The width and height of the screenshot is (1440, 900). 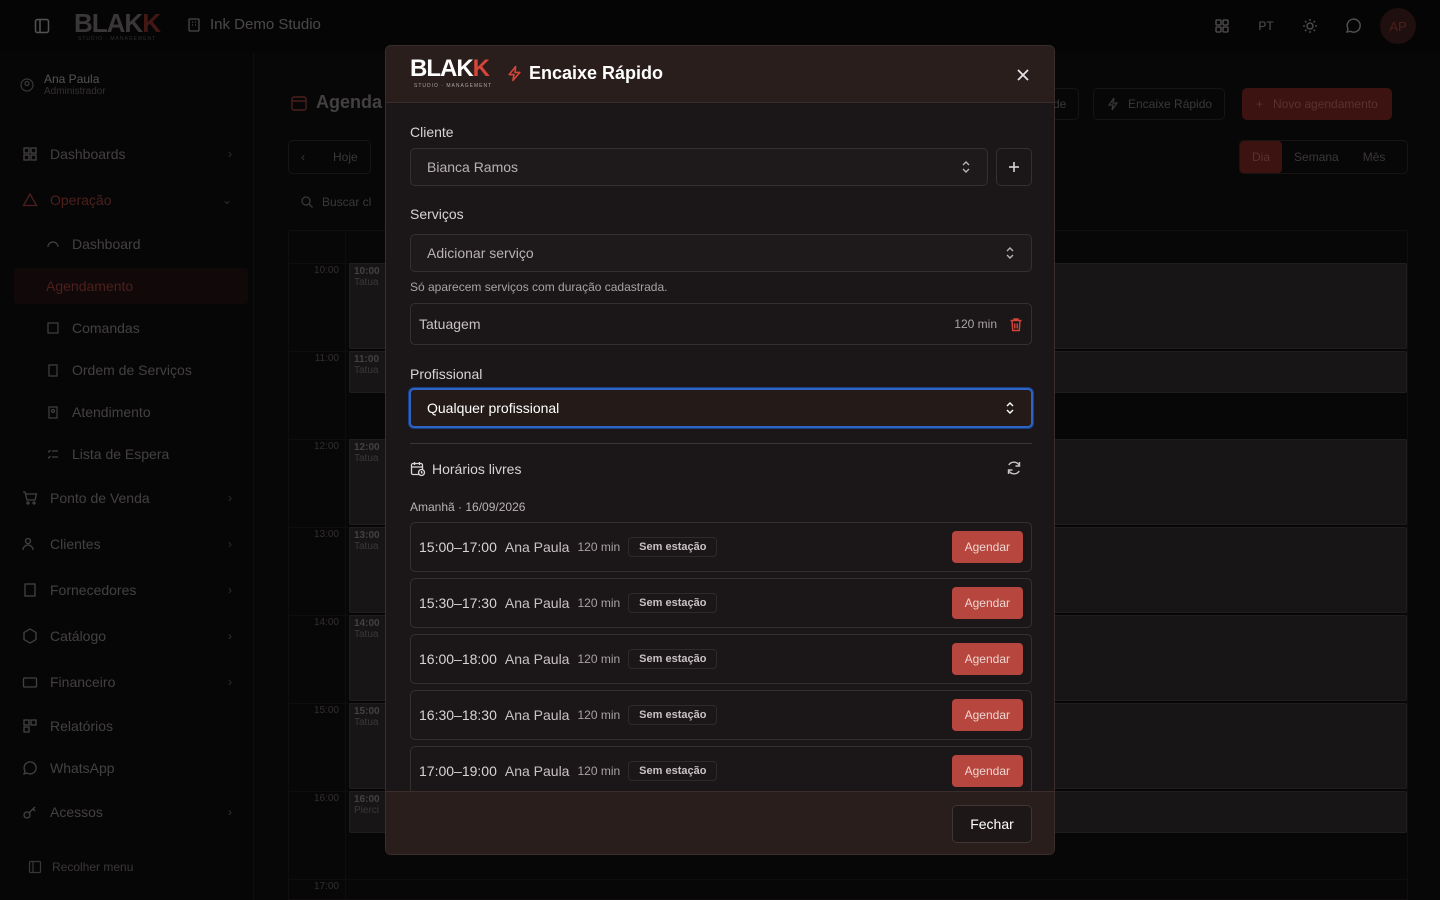 I want to click on profissional-value: Qualquer profissional, so click(x=493, y=408).